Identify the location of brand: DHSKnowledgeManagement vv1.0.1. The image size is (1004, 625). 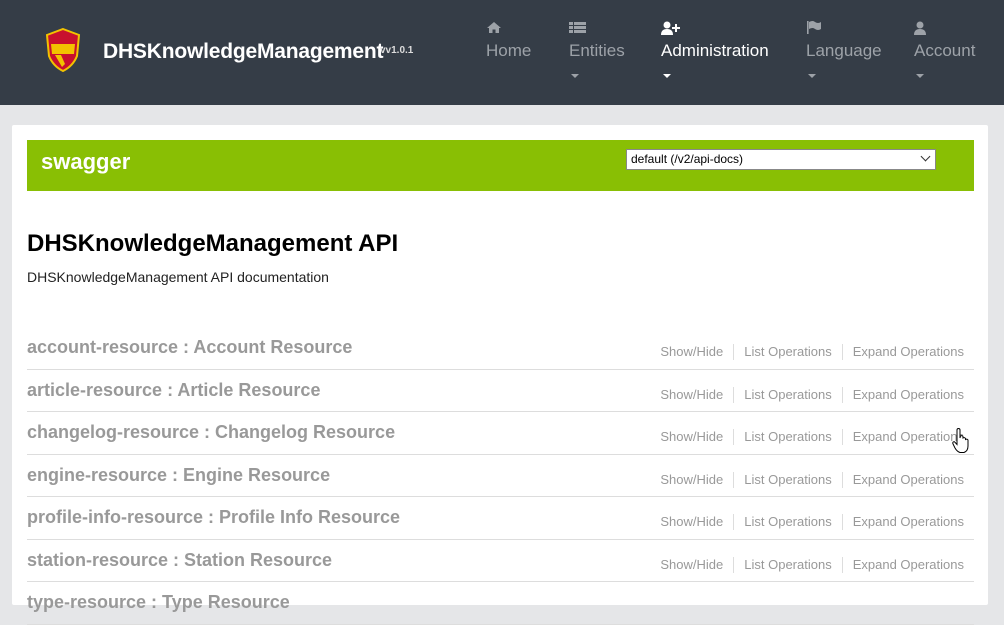
(229, 50).